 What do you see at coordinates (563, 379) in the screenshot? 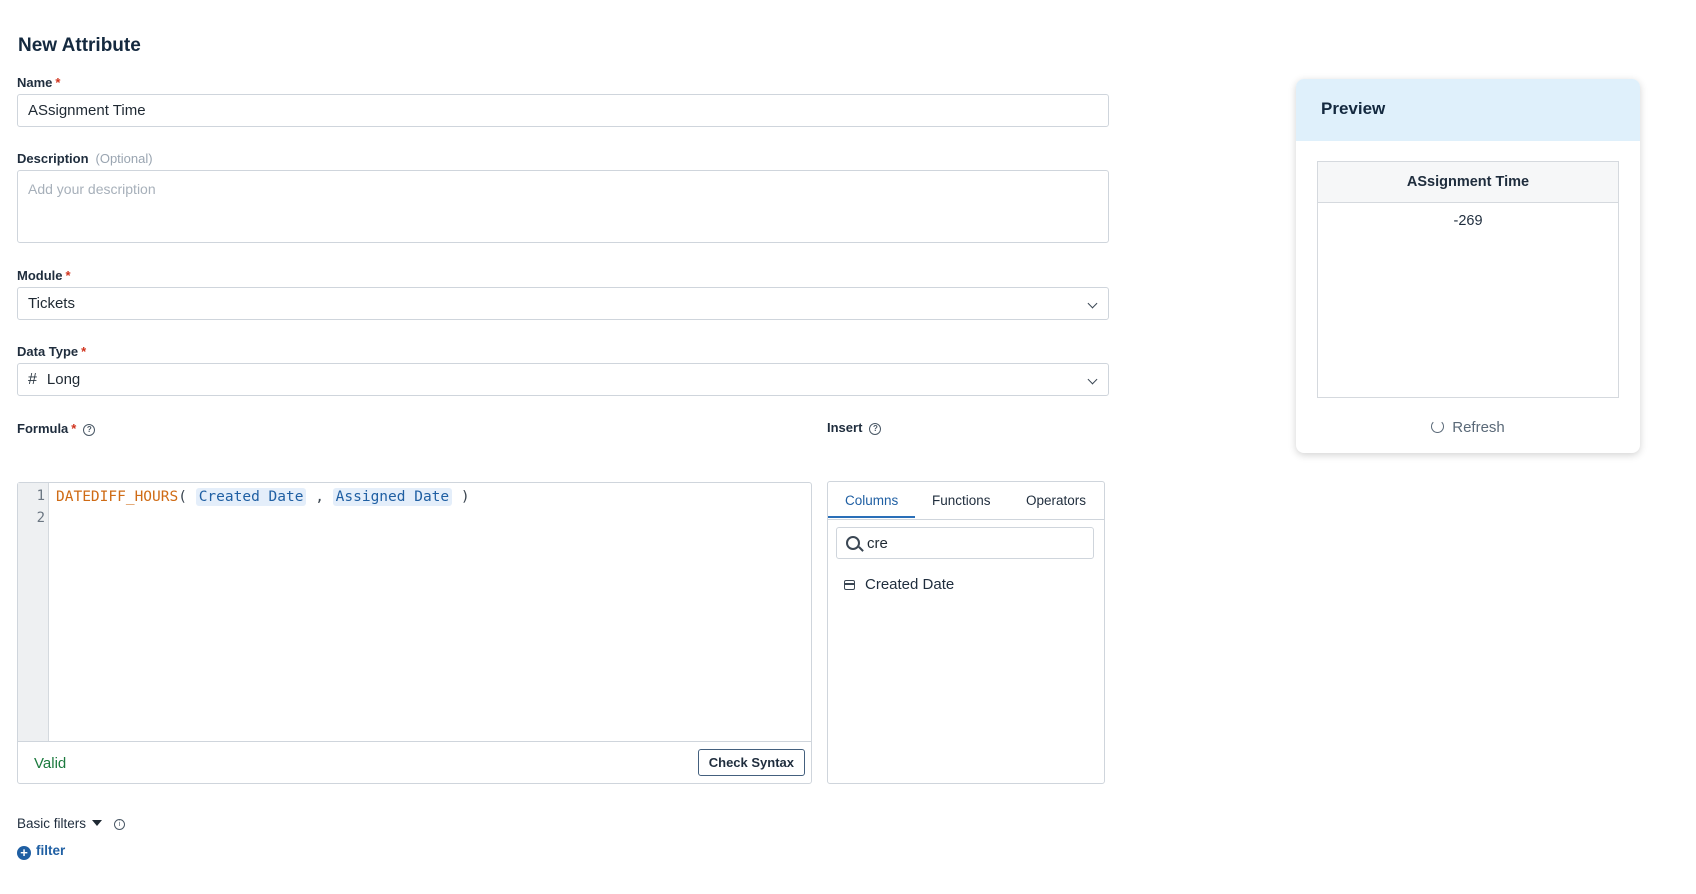
I see `data-type-select: # Long` at bounding box center [563, 379].